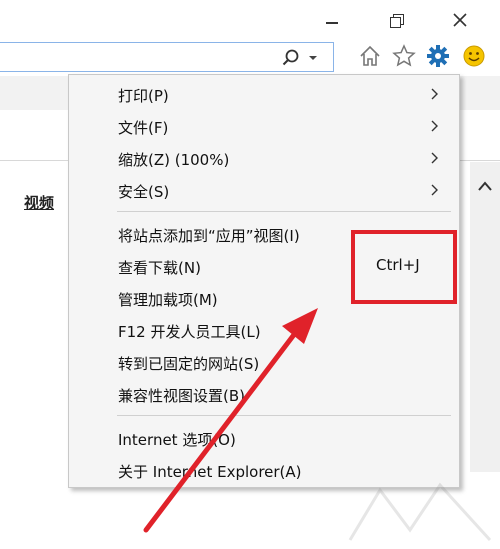  Describe the element at coordinates (250, 20) in the screenshot. I see `title-bar` at that location.